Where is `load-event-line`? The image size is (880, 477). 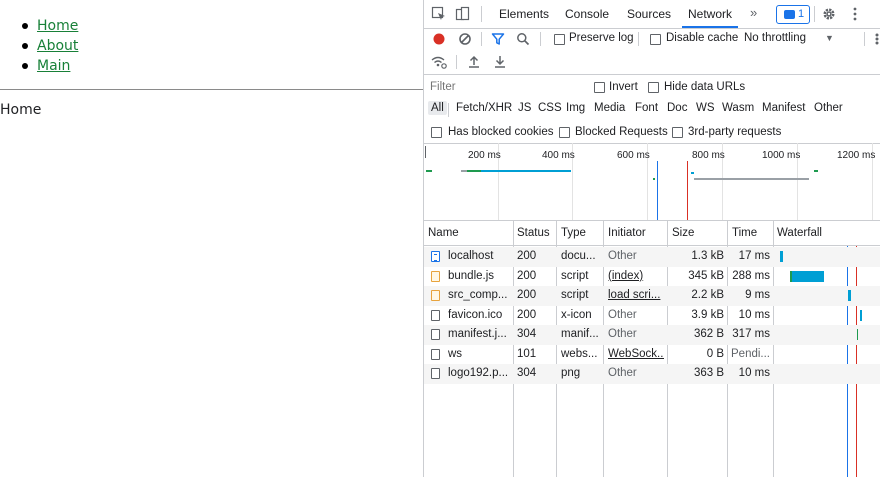
load-event-line is located at coordinates (687, 190).